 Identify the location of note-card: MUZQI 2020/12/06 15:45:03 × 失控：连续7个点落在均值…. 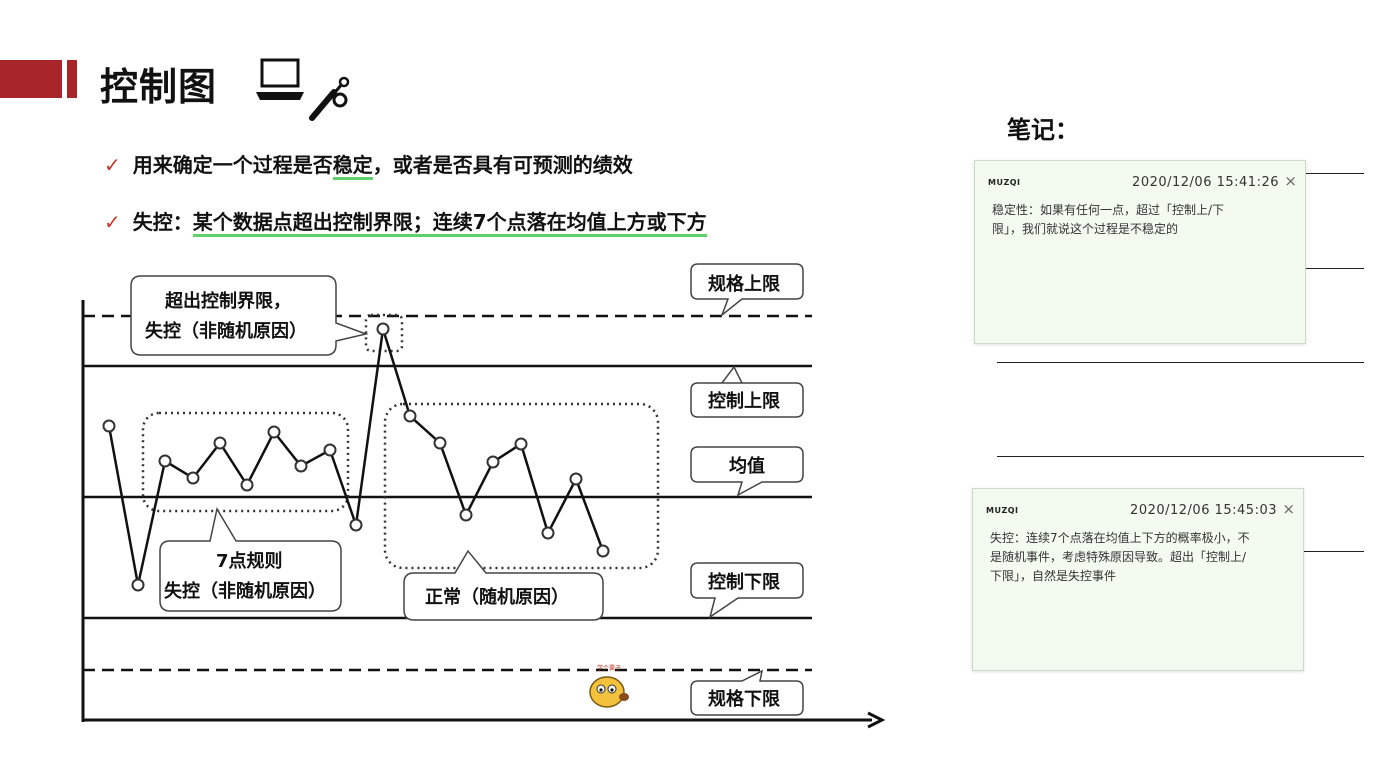
(1138, 579).